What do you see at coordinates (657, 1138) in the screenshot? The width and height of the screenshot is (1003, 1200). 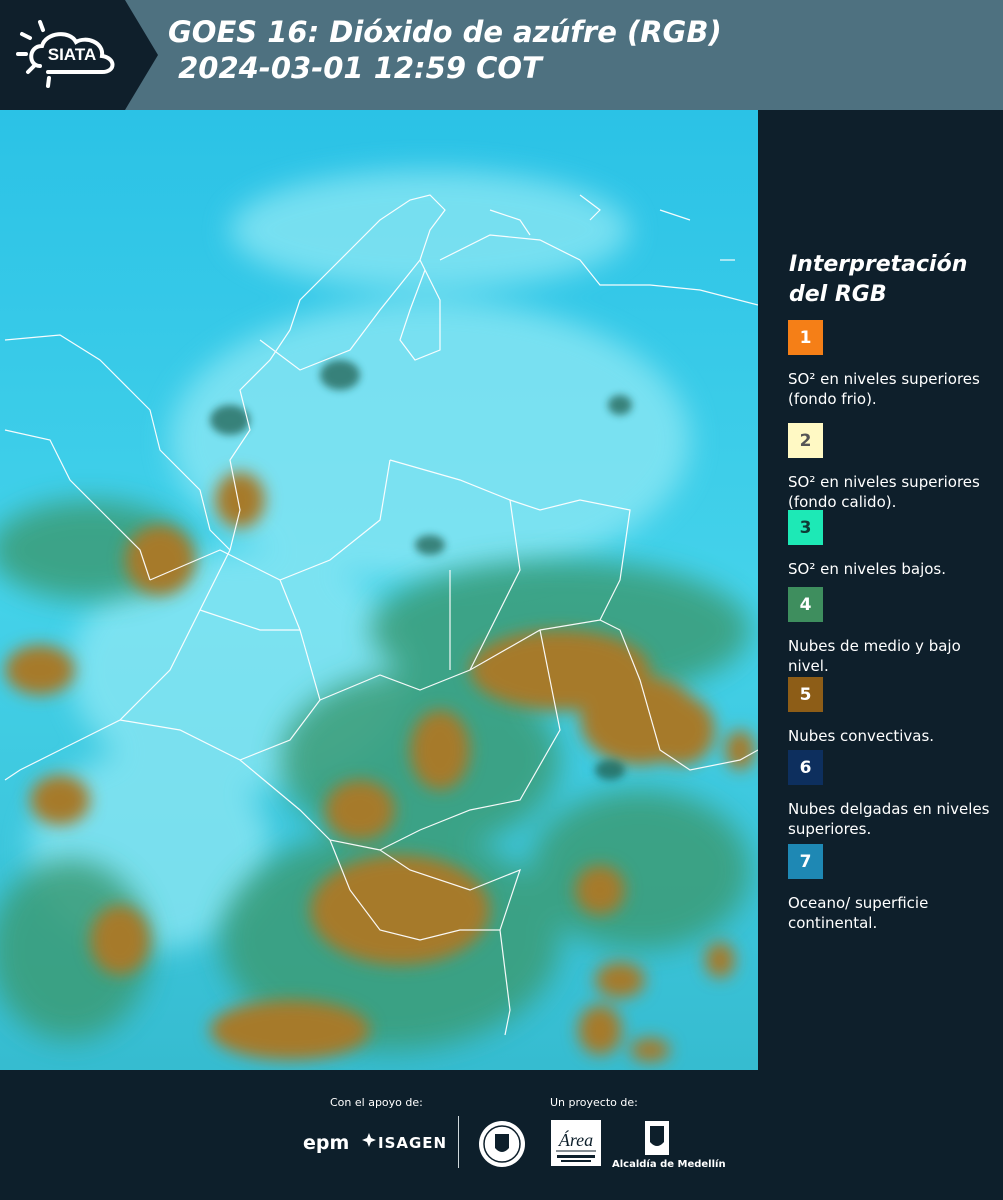 I see `alcaldia-shield-icon` at bounding box center [657, 1138].